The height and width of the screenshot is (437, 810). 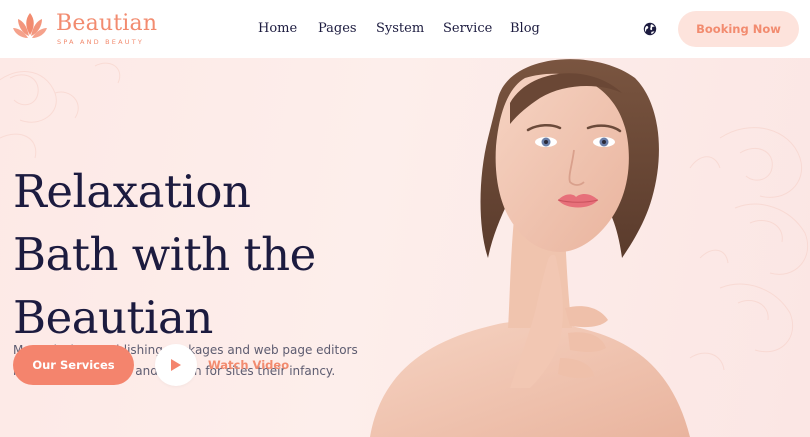 What do you see at coordinates (248, 365) in the screenshot?
I see `watch-video-link: Watch Video` at bounding box center [248, 365].